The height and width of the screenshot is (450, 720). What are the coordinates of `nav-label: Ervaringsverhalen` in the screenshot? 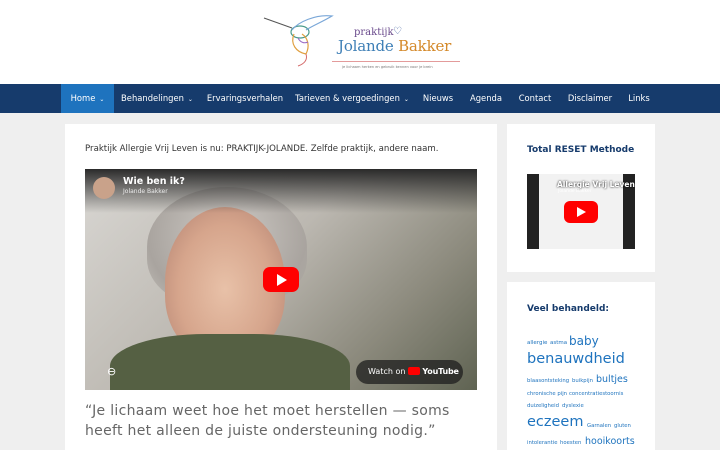 It's located at (245, 98).